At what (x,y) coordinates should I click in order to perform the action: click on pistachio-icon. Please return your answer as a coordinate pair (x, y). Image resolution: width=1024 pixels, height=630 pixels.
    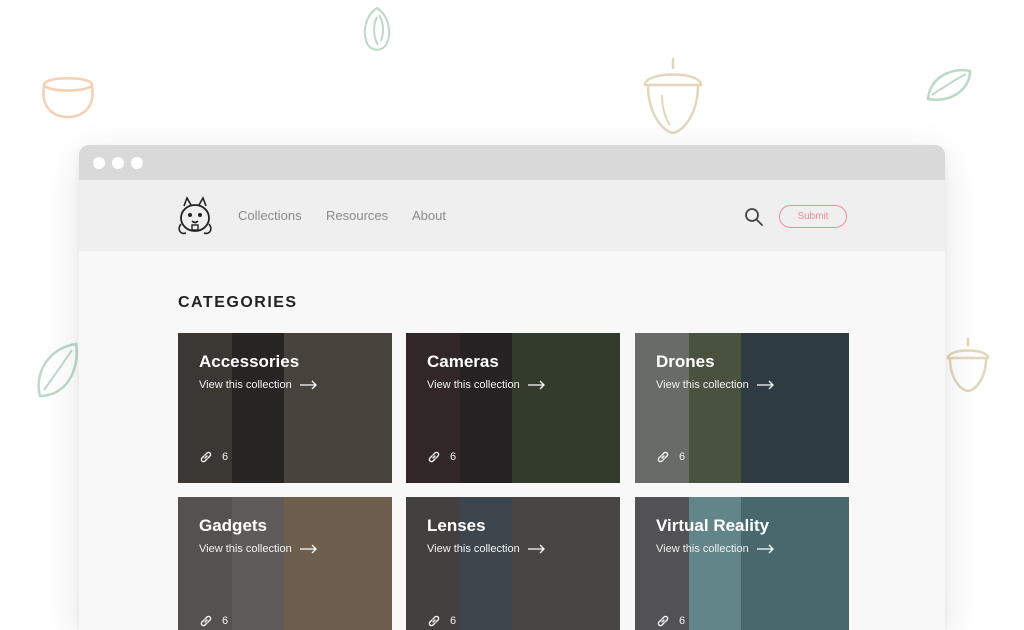
    Looking at the image, I should click on (377, 30).